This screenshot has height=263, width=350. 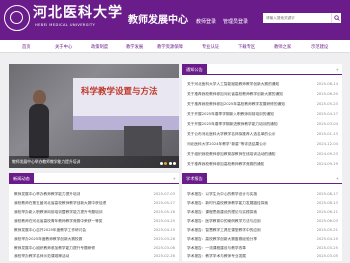 I want to click on notice-item: 关于开展2025年春季学期新进教师教学能力培训的通知 2025-03-04, so click(x=262, y=125).